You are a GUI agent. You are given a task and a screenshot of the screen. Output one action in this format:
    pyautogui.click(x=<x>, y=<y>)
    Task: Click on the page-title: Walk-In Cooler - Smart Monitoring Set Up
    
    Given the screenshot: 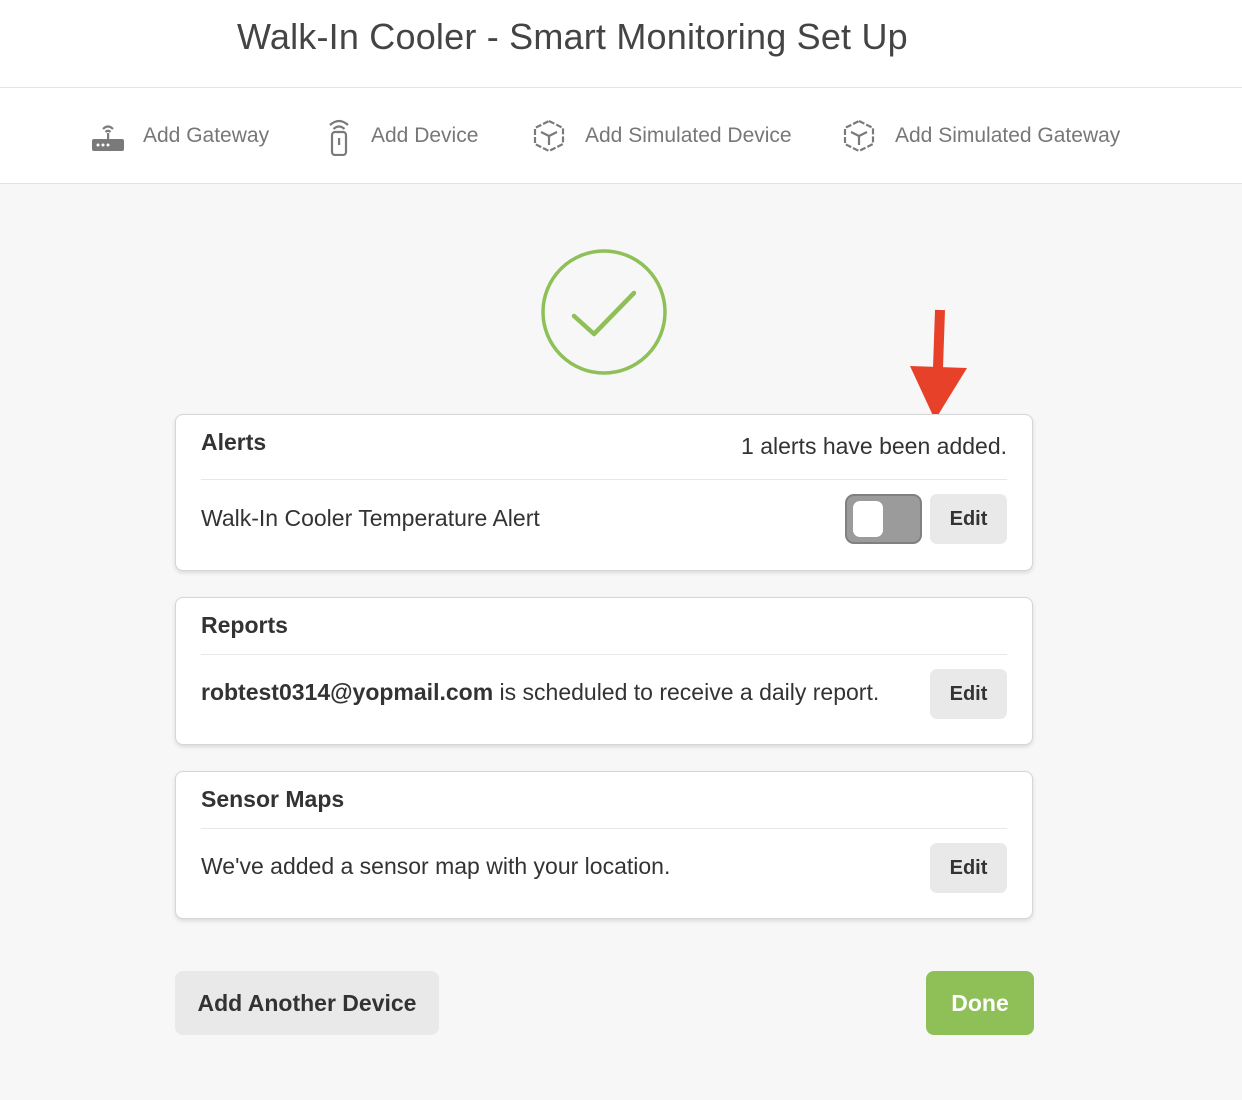 What is the action you would take?
    pyautogui.click(x=572, y=36)
    